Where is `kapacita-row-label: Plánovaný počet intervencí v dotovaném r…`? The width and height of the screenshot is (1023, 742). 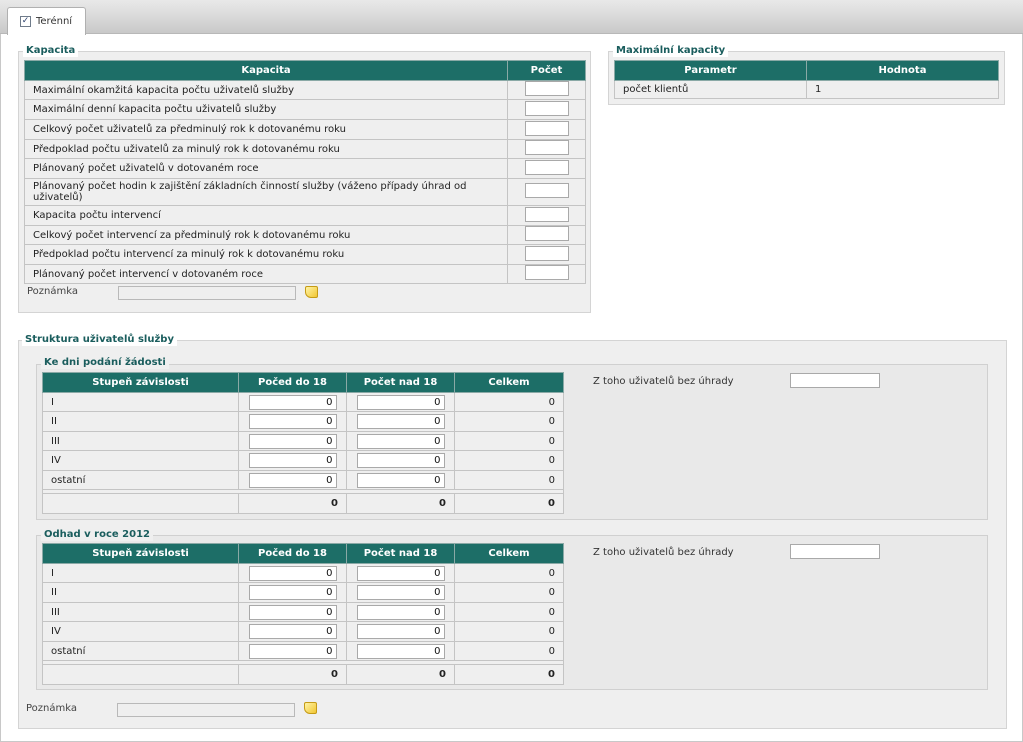 kapacita-row-label: Plánovaný počet intervencí v dotovaném r… is located at coordinates (266, 274).